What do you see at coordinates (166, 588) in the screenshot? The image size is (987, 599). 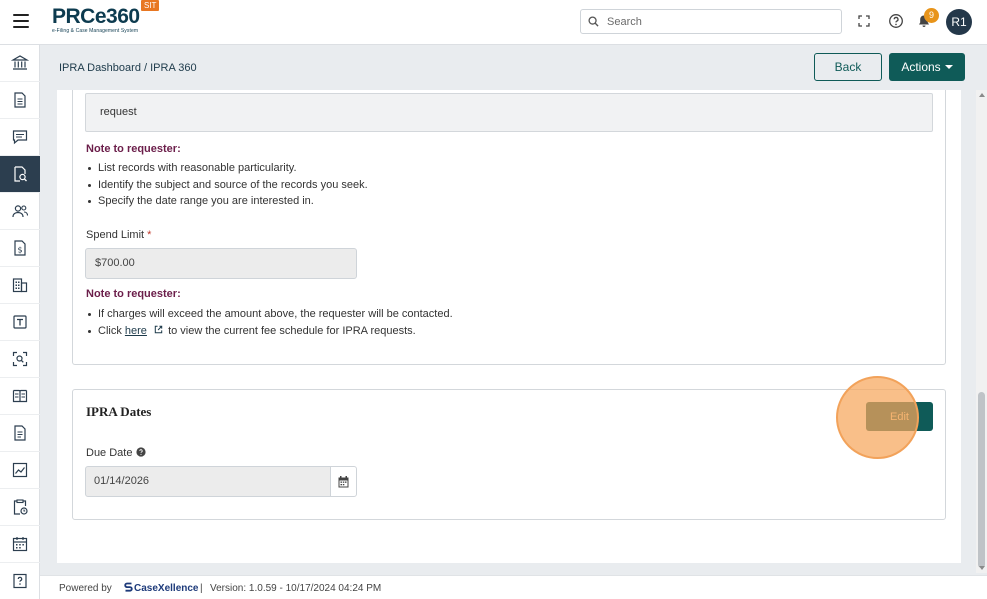 I see `brand-name: CaseXellence` at bounding box center [166, 588].